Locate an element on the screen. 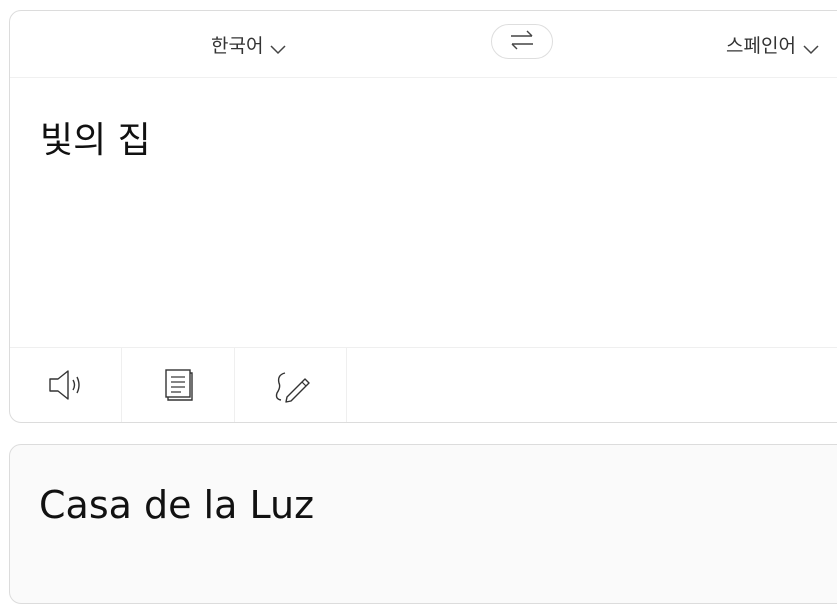  speaker-icon is located at coordinates (66, 387).